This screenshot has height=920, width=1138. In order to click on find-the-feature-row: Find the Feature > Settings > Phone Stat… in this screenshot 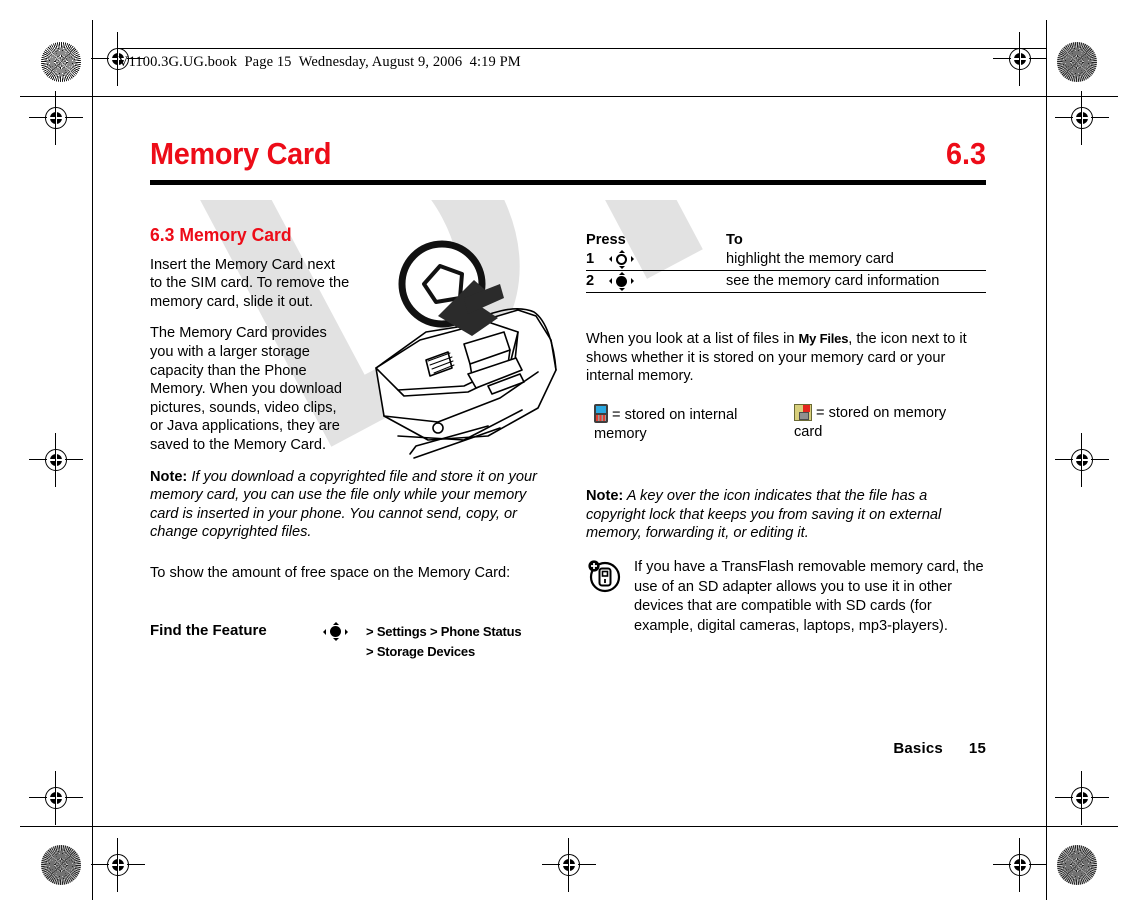, I will do `click(351, 642)`.